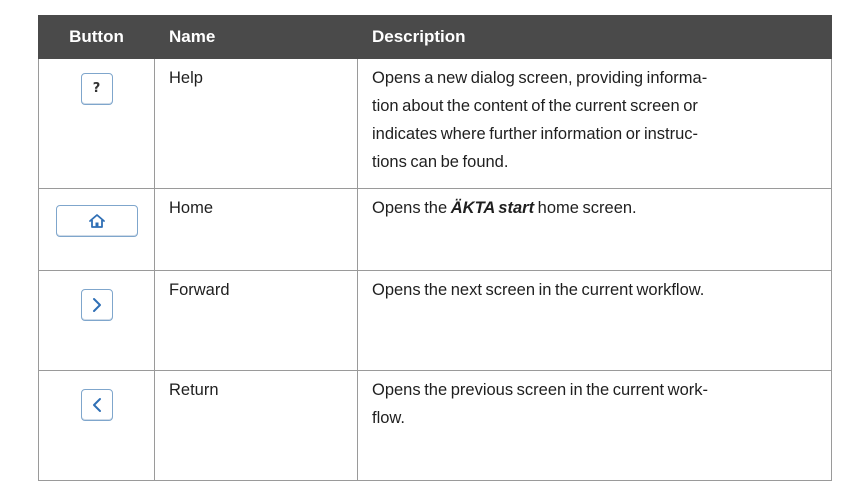 Image resolution: width=868 pixels, height=503 pixels. Describe the element at coordinates (389, 418) in the screenshot. I see `description-line: flow.` at that location.